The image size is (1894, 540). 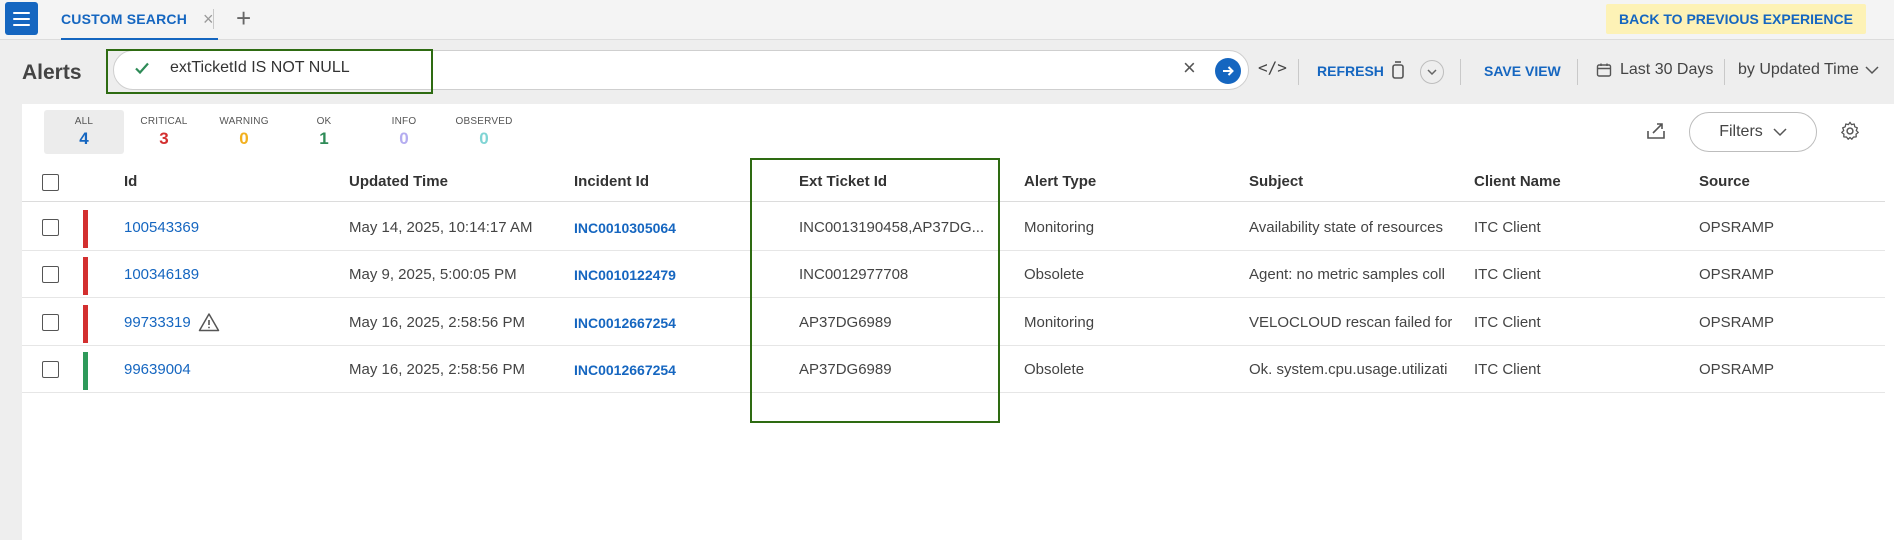 What do you see at coordinates (433, 274) in the screenshot?
I see `updated-time-cell: May 9, 2025, 5:00:05 PM` at bounding box center [433, 274].